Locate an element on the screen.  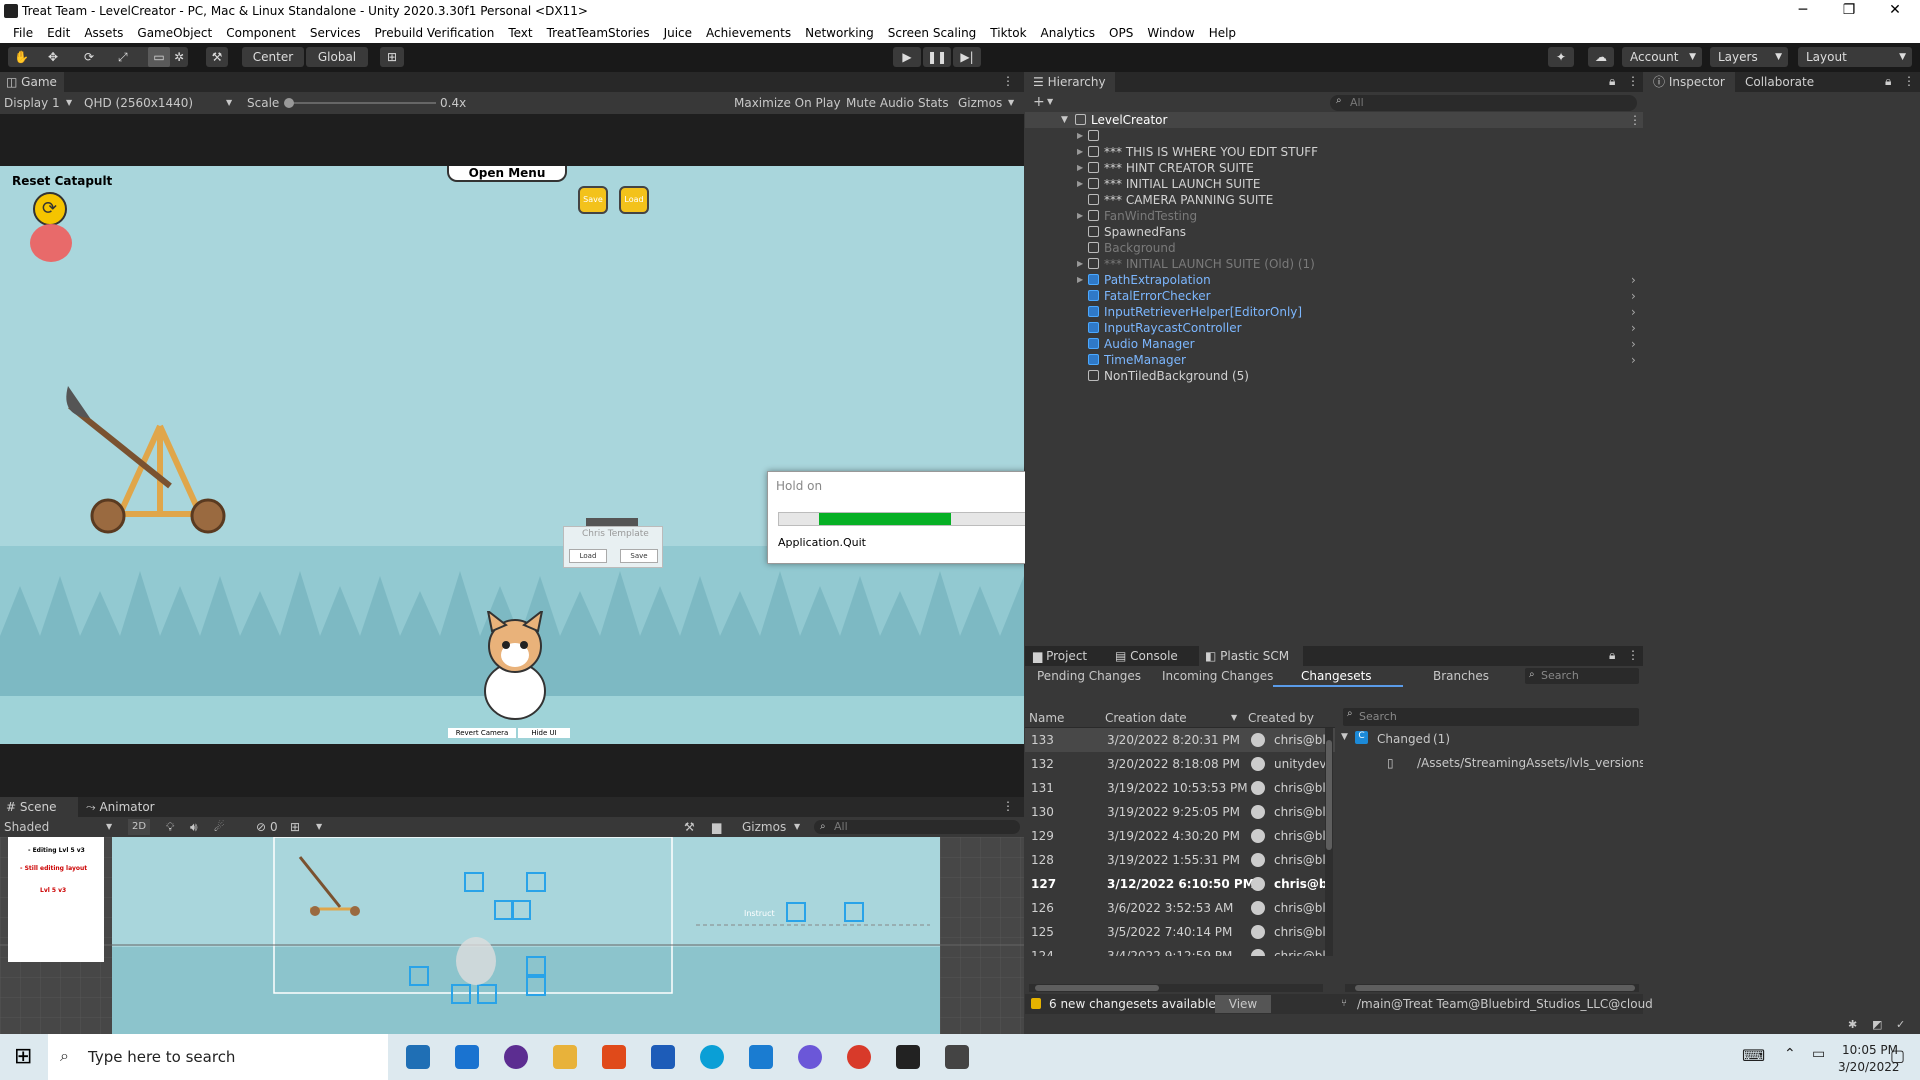
2d-toggle: 2D is located at coordinates (139, 827).